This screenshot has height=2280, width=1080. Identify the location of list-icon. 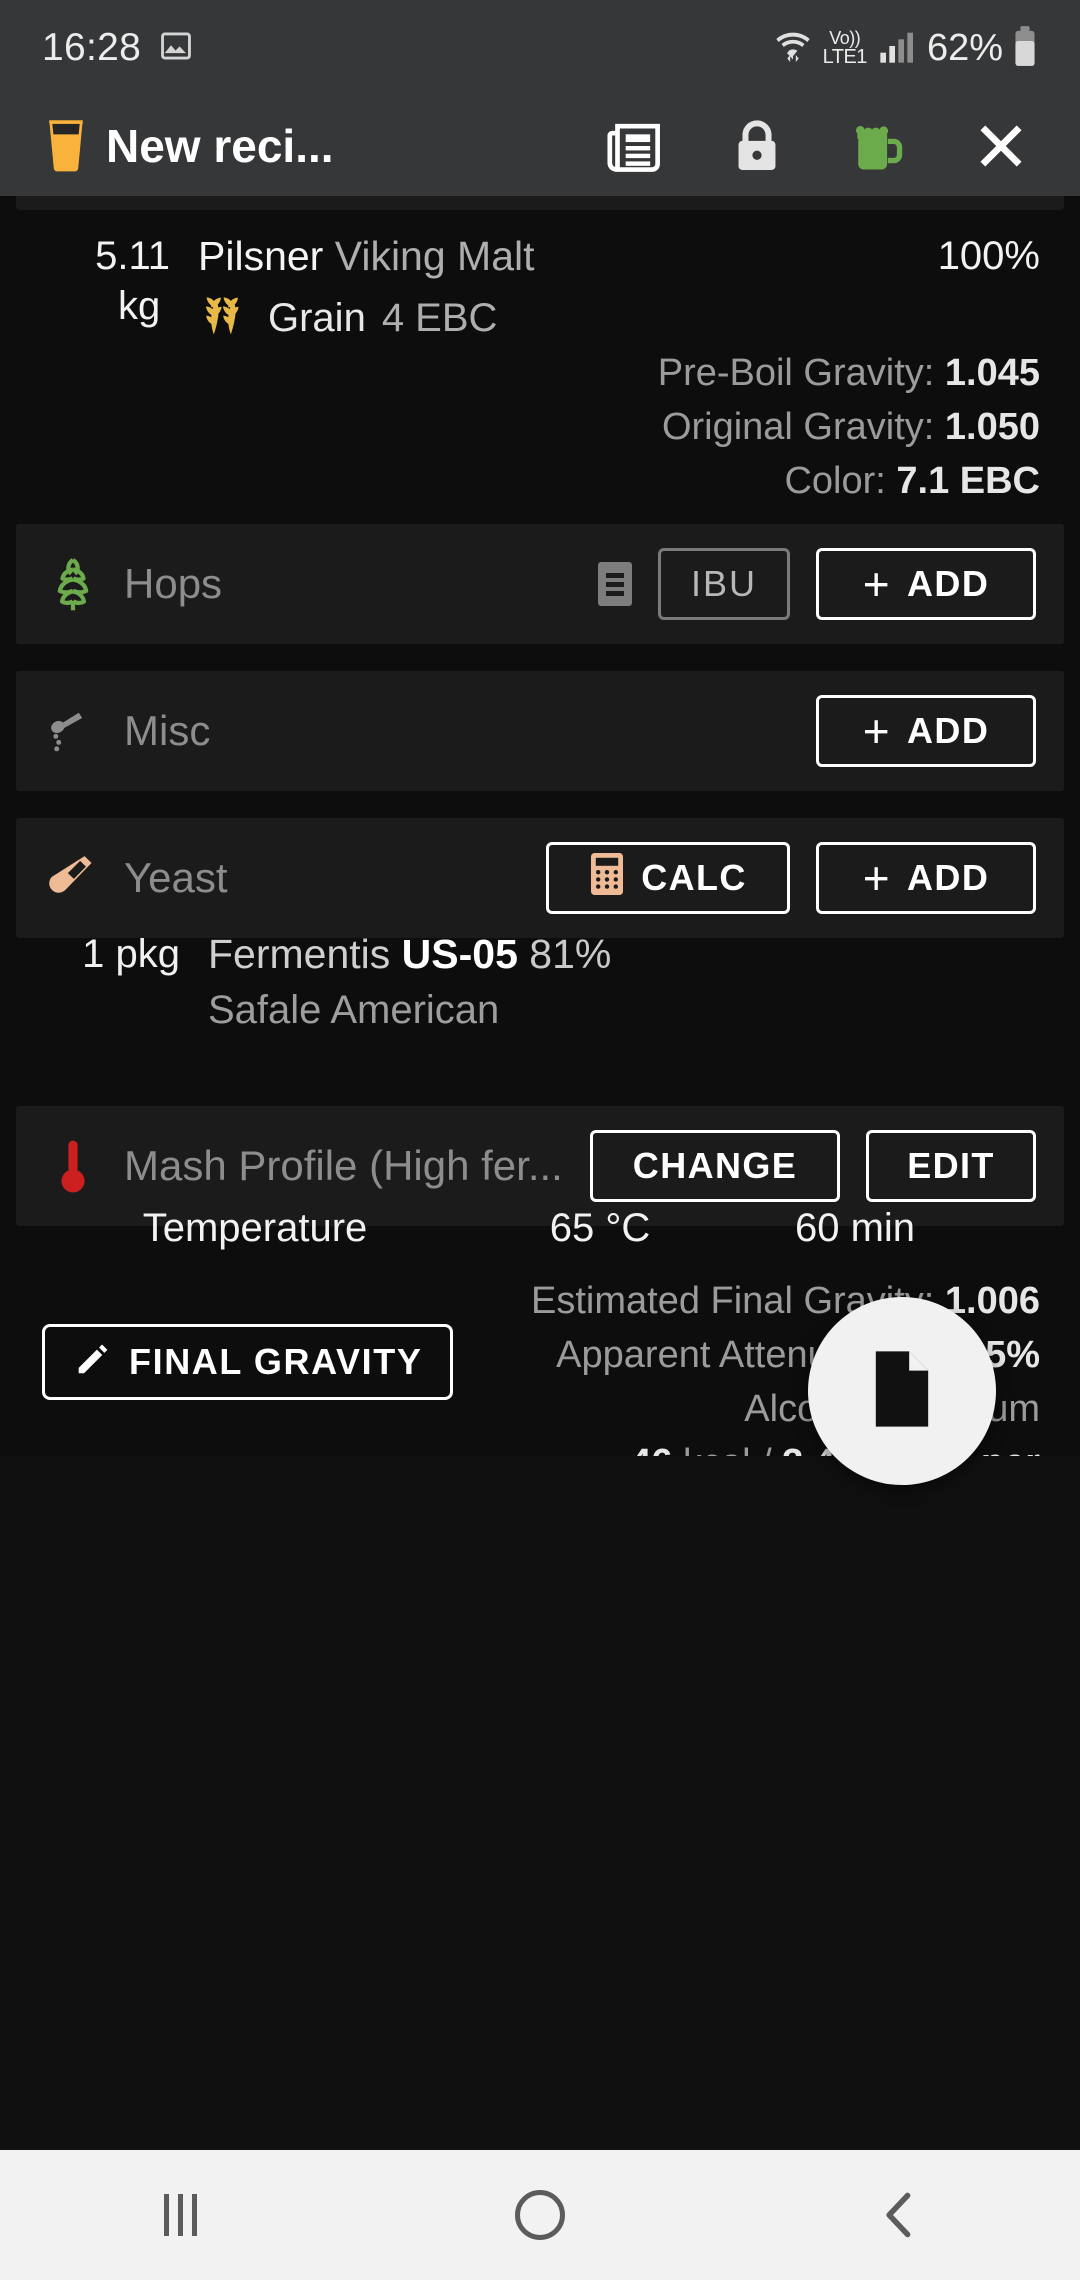
(615, 584).